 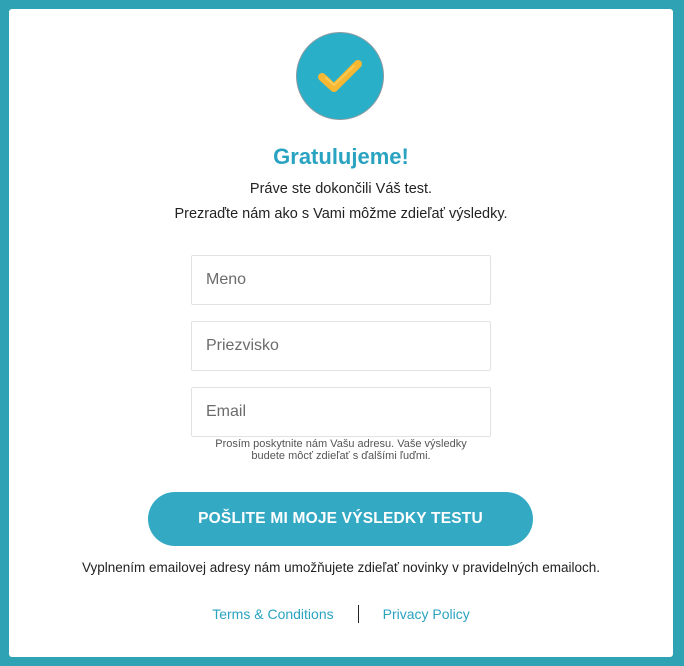 What do you see at coordinates (426, 614) in the screenshot?
I see `privacy-link: Privacy Policy` at bounding box center [426, 614].